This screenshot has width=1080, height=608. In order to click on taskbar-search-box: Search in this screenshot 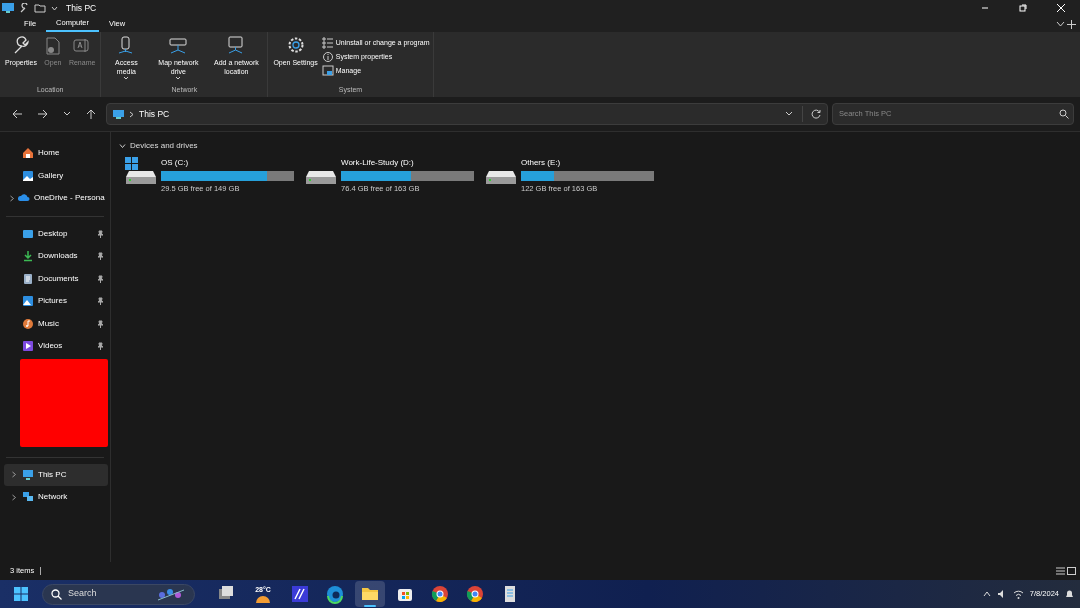, I will do `click(118, 594)`.